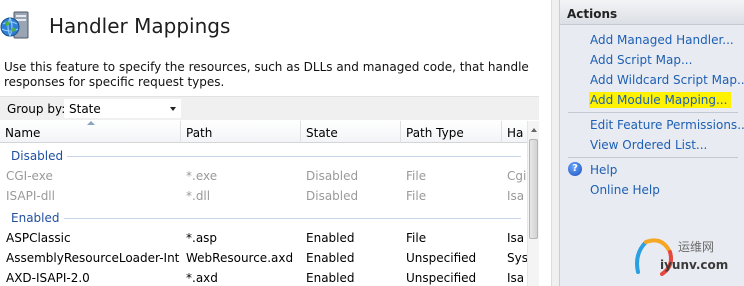 Image resolution: width=744 pixels, height=286 pixels. What do you see at coordinates (173, 109) in the screenshot?
I see `dropdown-arrow-icon` at bounding box center [173, 109].